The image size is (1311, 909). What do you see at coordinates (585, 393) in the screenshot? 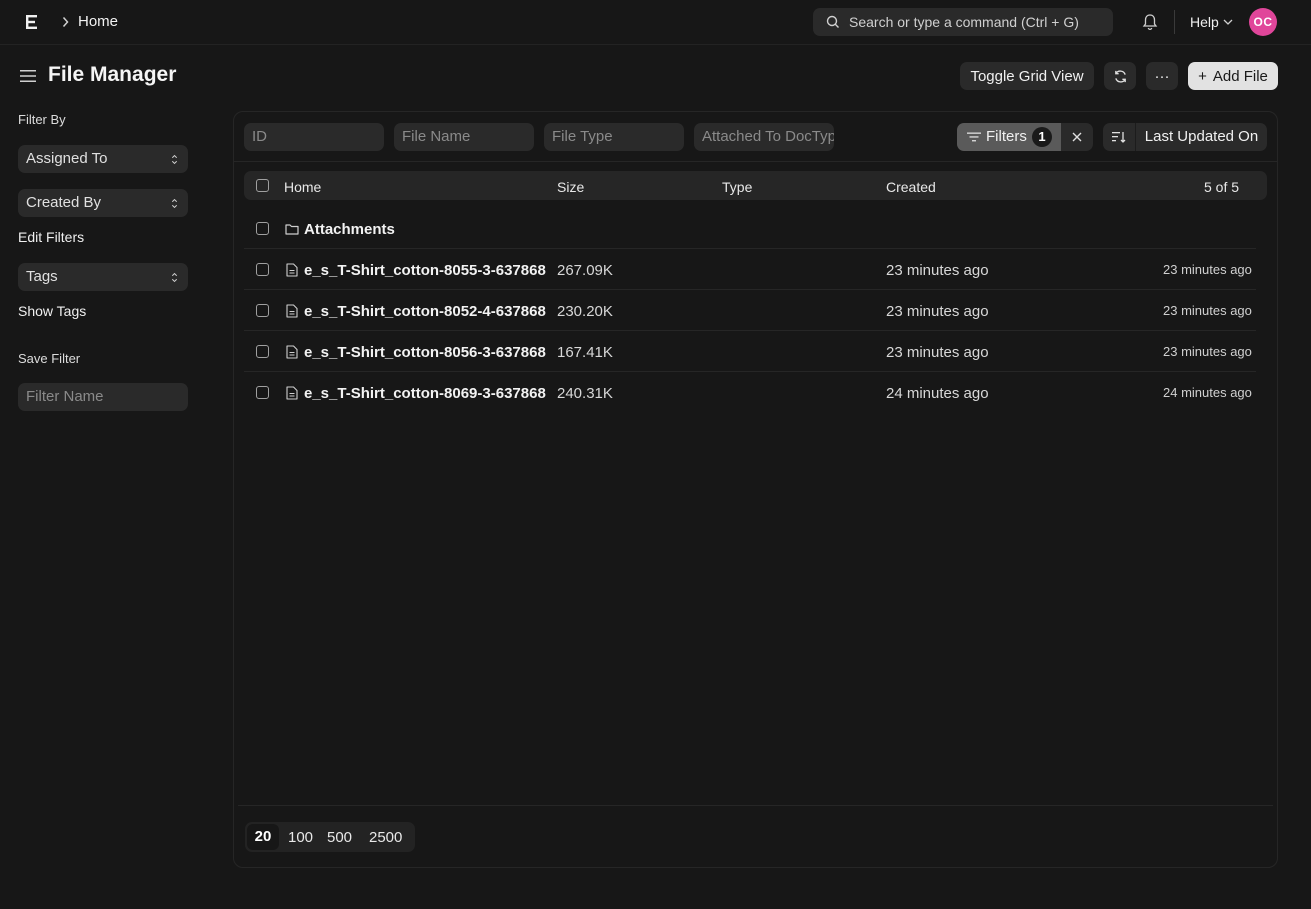
I see `file-size: 240.31K` at bounding box center [585, 393].